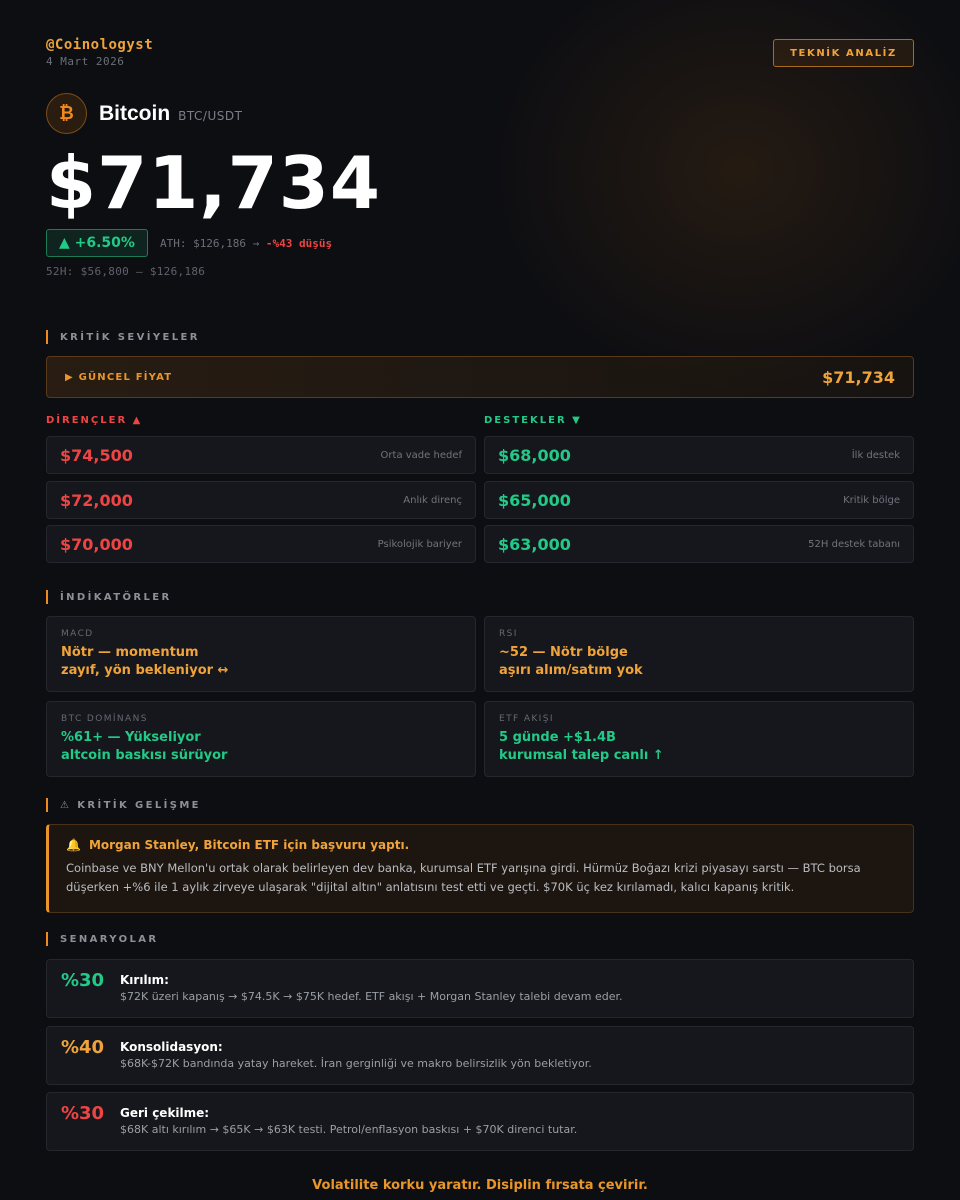 This screenshot has width=960, height=1200. Describe the element at coordinates (858, 377) in the screenshot. I see `current-price-value: $71,734` at that location.